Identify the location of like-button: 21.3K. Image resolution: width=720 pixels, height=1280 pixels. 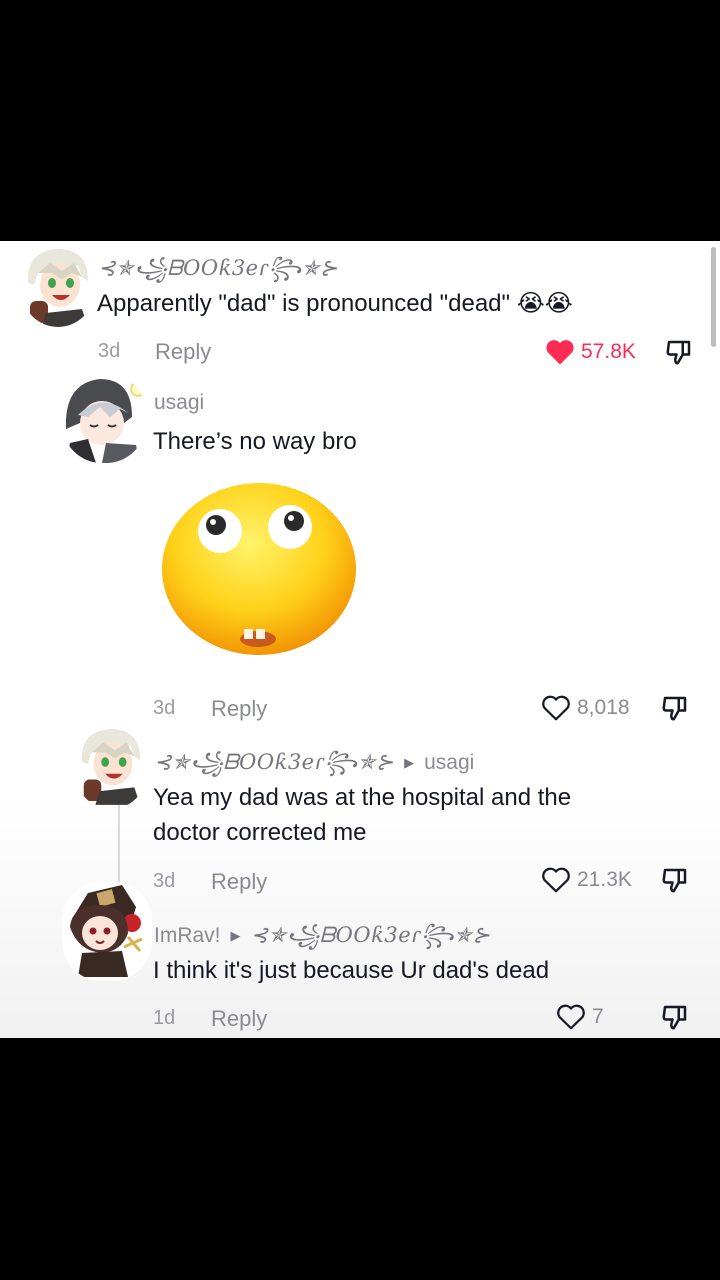
(586, 880).